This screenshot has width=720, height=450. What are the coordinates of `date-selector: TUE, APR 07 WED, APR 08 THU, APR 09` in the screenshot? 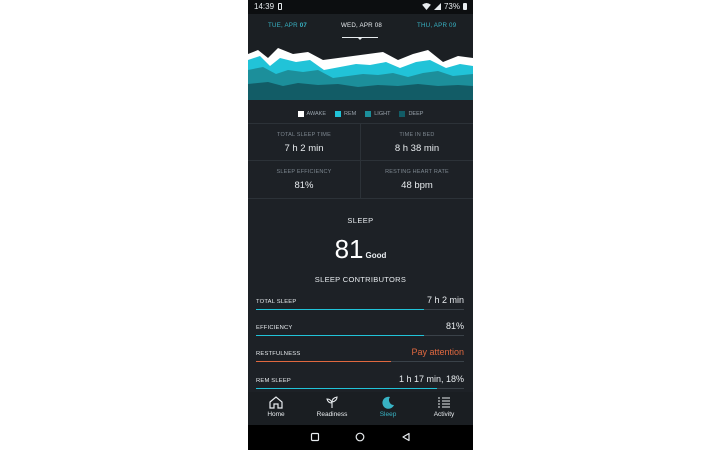 It's located at (360, 27).